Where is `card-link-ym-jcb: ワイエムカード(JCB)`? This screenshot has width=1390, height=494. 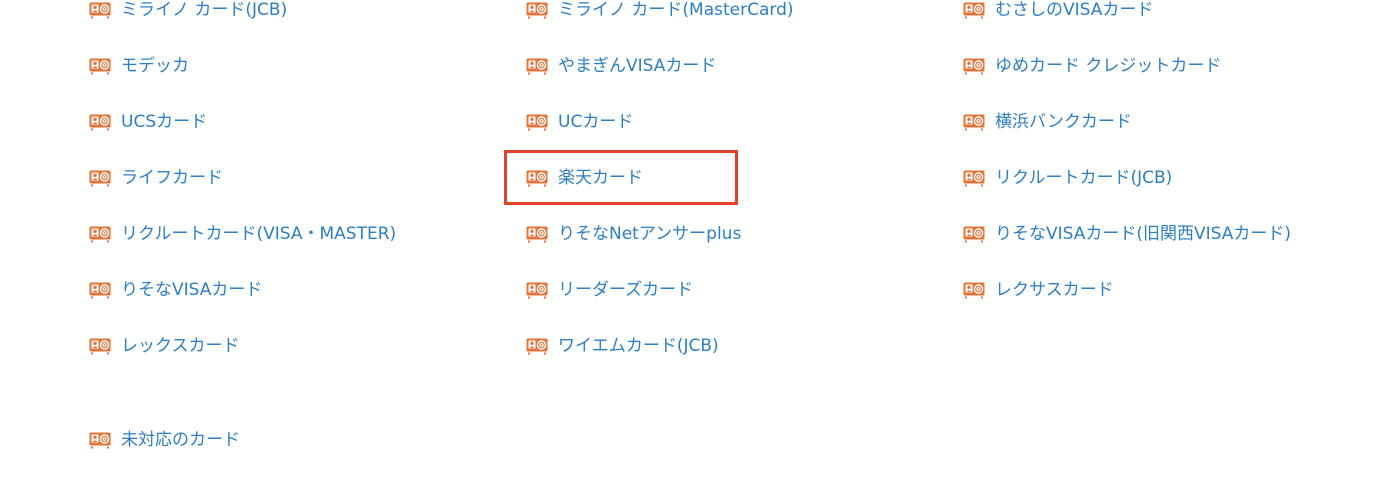 card-link-ym-jcb: ワイエムカード(JCB) is located at coordinates (622, 346).